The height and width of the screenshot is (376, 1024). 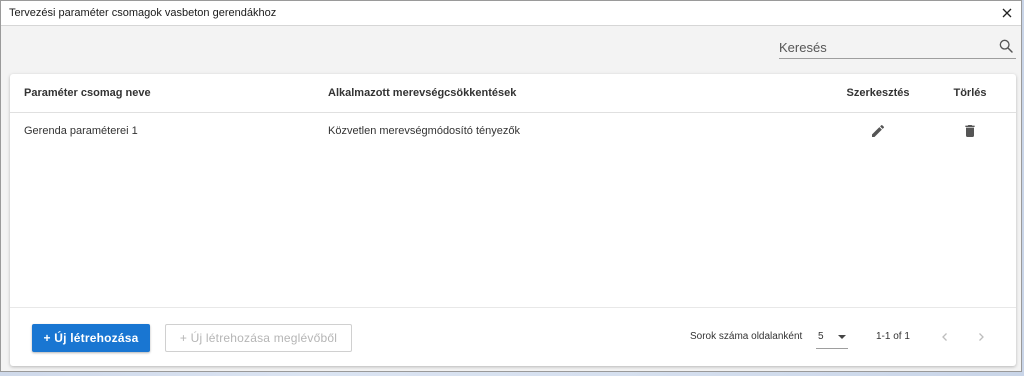 I want to click on edit-button, so click(x=878, y=131).